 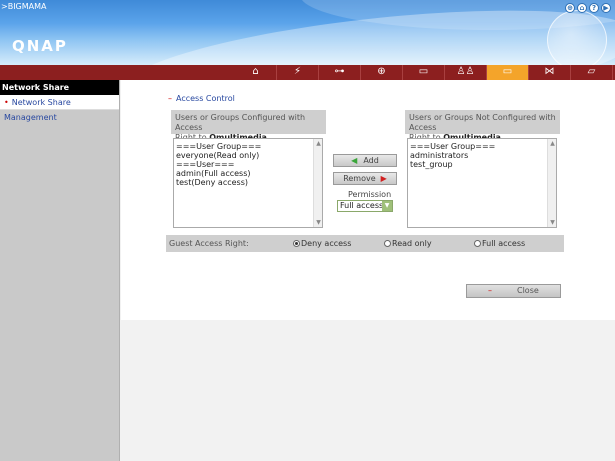 What do you see at coordinates (588, 8) in the screenshot?
I see `top-icon-group: ⊕ ⌂ ? ▶` at bounding box center [588, 8].